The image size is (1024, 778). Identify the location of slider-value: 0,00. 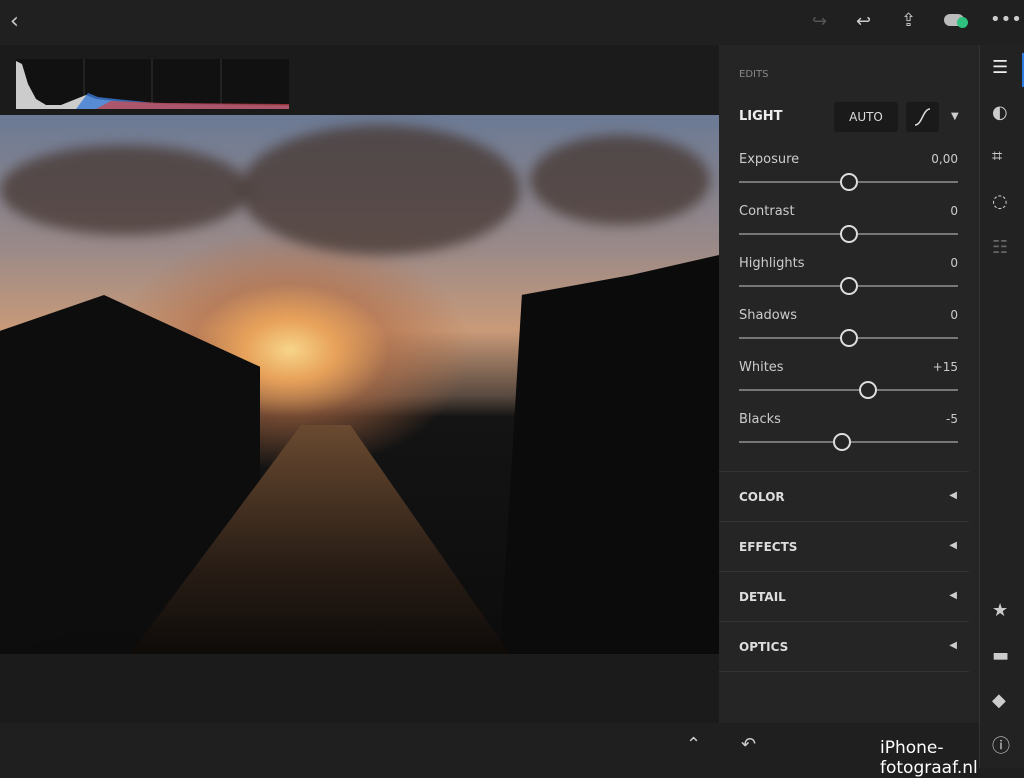
(944, 159).